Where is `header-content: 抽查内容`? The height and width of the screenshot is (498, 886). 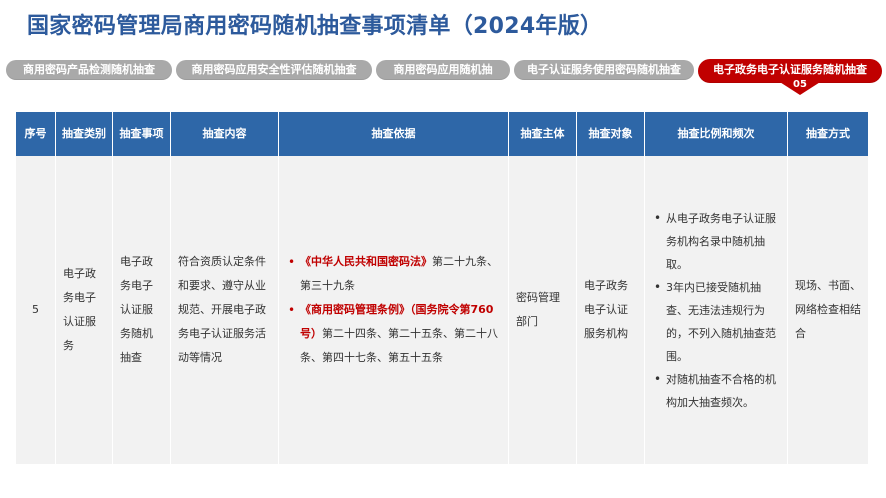
header-content: 抽查内容 is located at coordinates (225, 134).